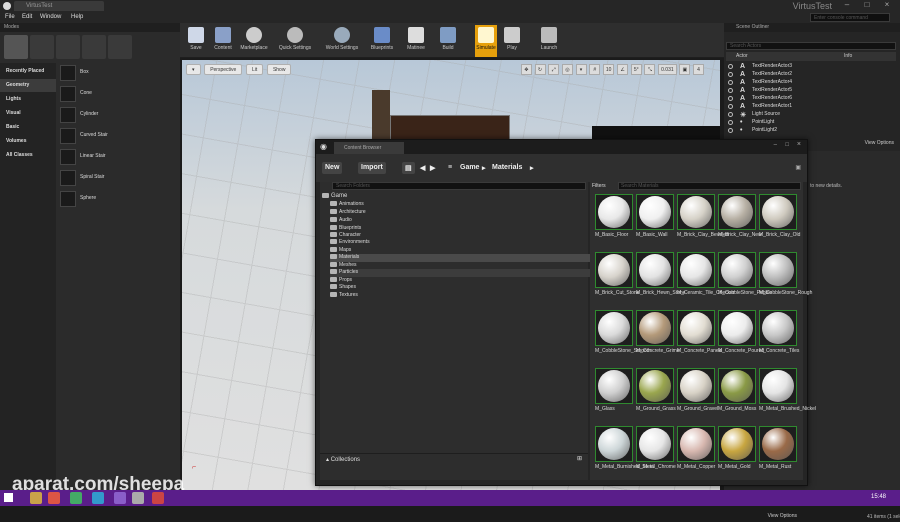  Describe the element at coordinates (408, 168) in the screenshot. I see `save-all-icon: ▤` at that location.